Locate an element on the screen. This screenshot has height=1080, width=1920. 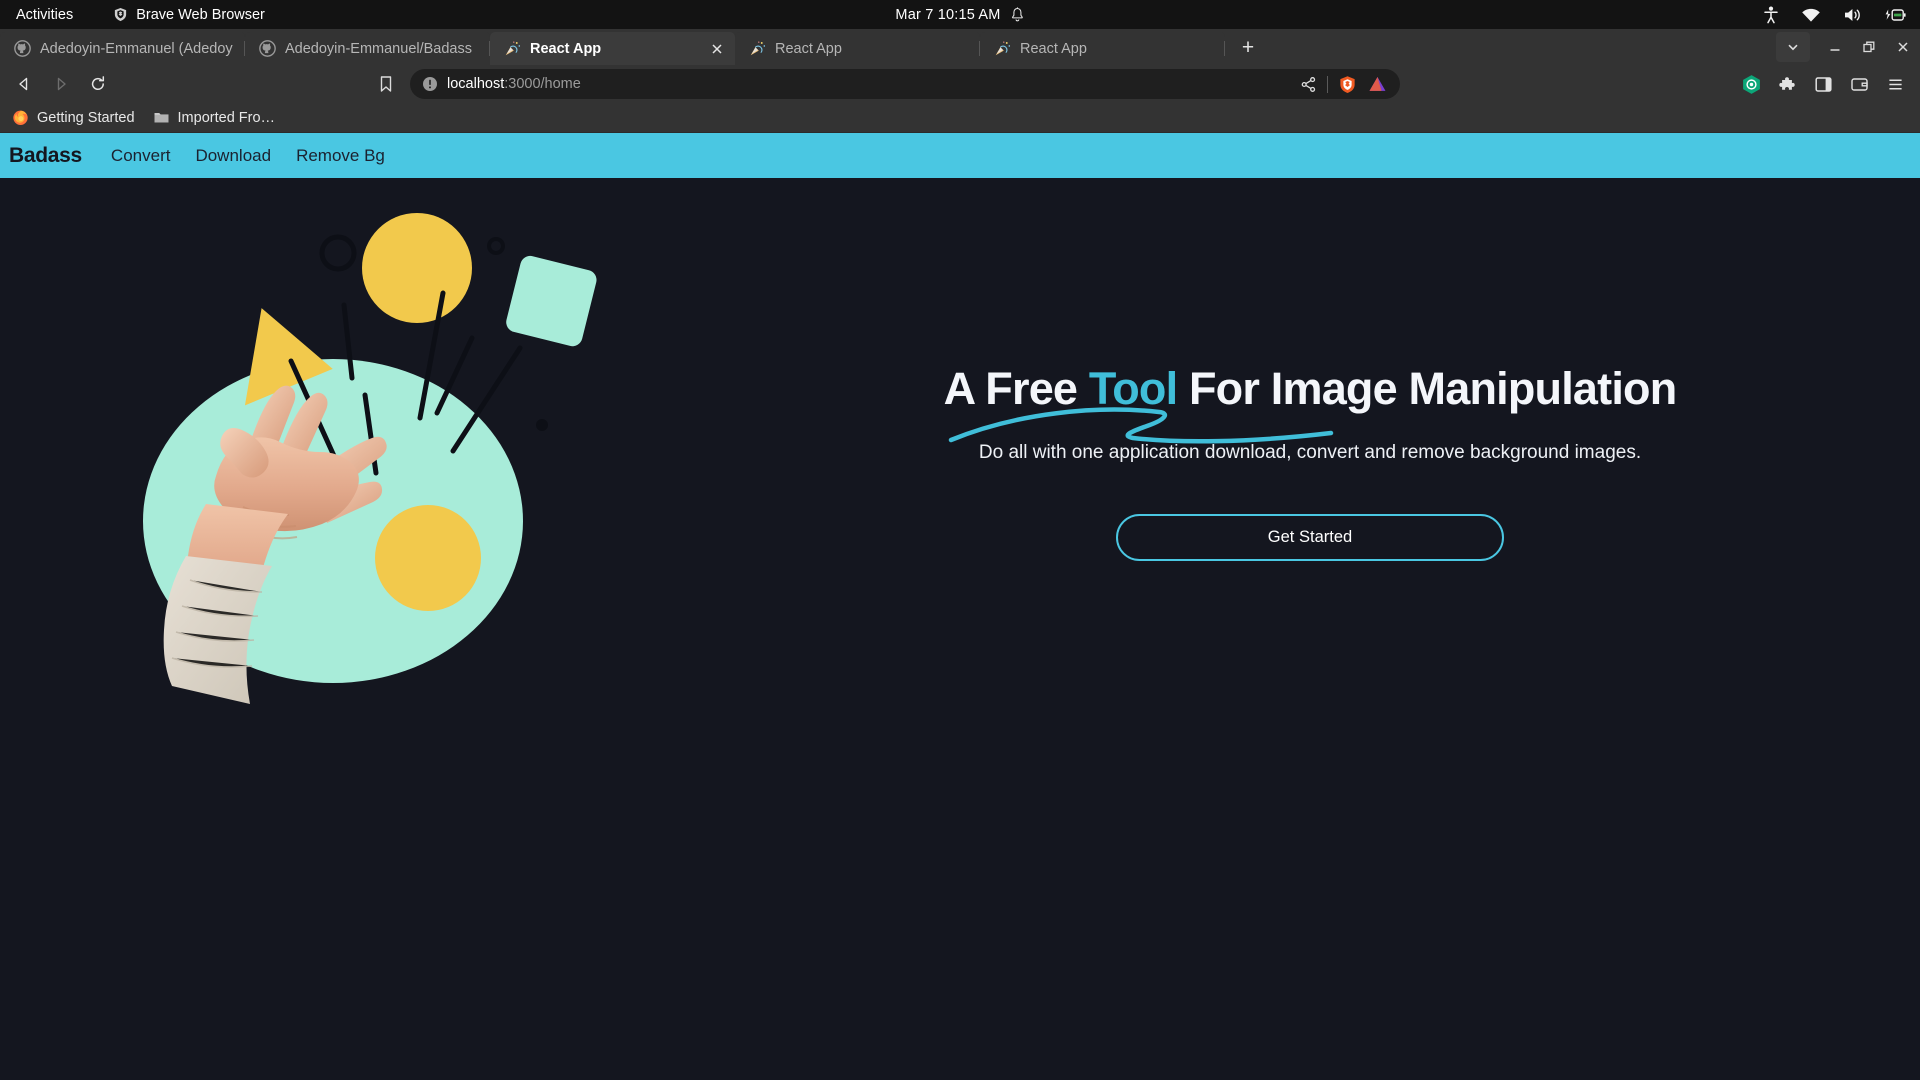
nav-link-download: Download is located at coordinates (233, 156).